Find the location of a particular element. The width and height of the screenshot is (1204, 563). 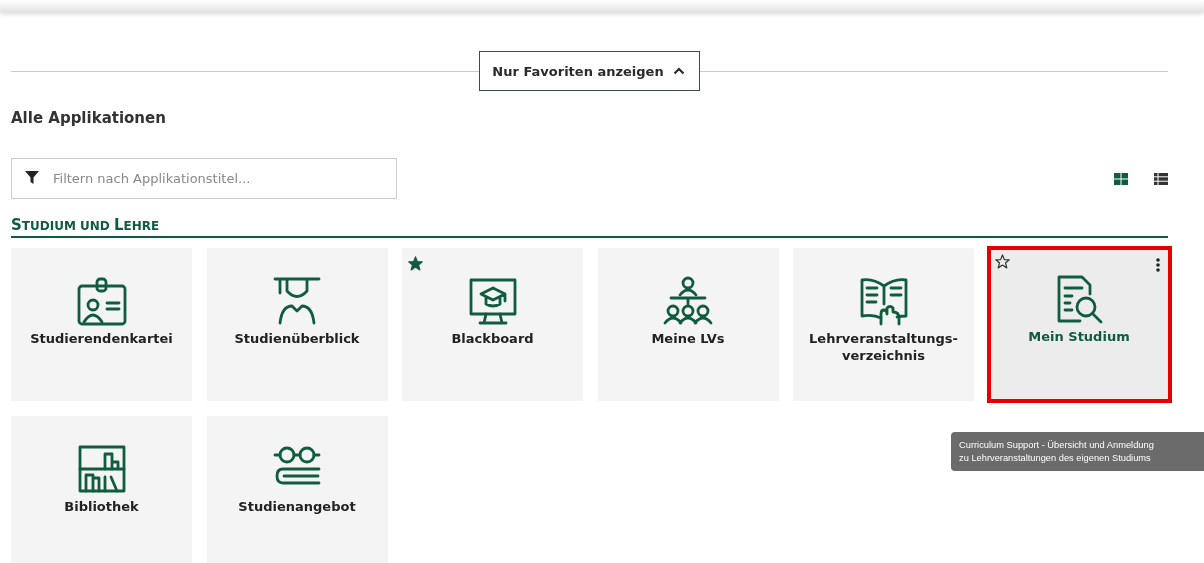

app-title: Blackboard is located at coordinates (492, 338).